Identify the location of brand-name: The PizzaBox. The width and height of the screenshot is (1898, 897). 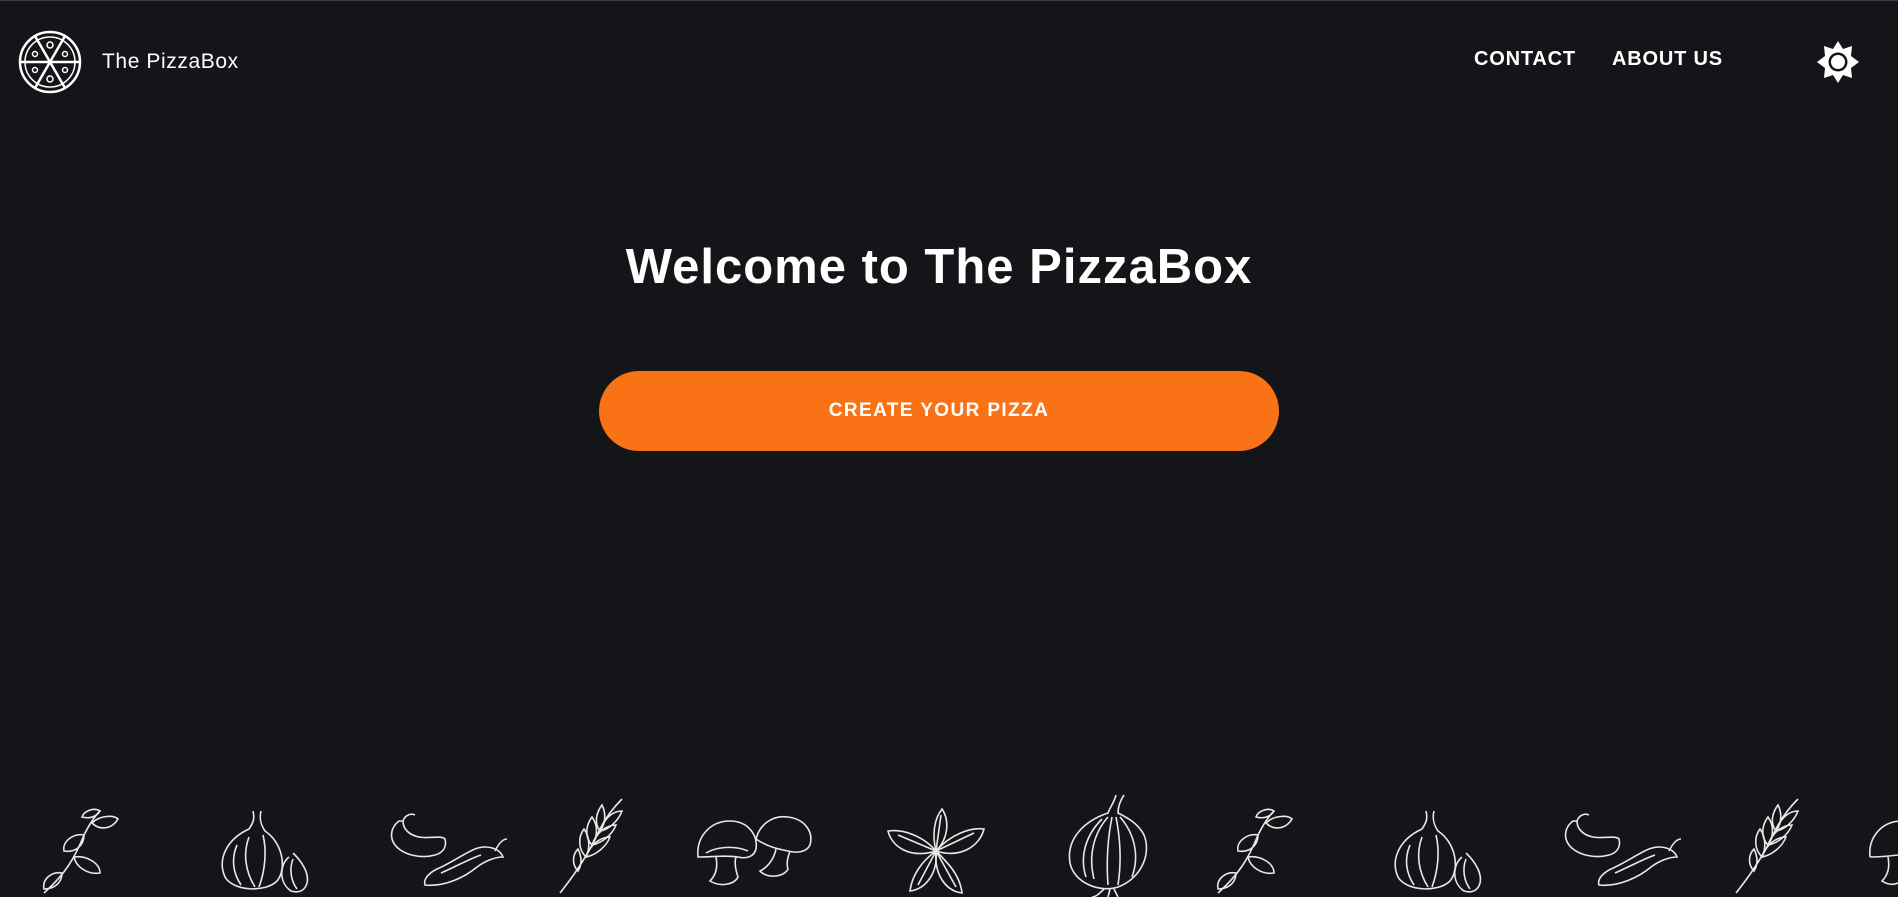
(170, 61).